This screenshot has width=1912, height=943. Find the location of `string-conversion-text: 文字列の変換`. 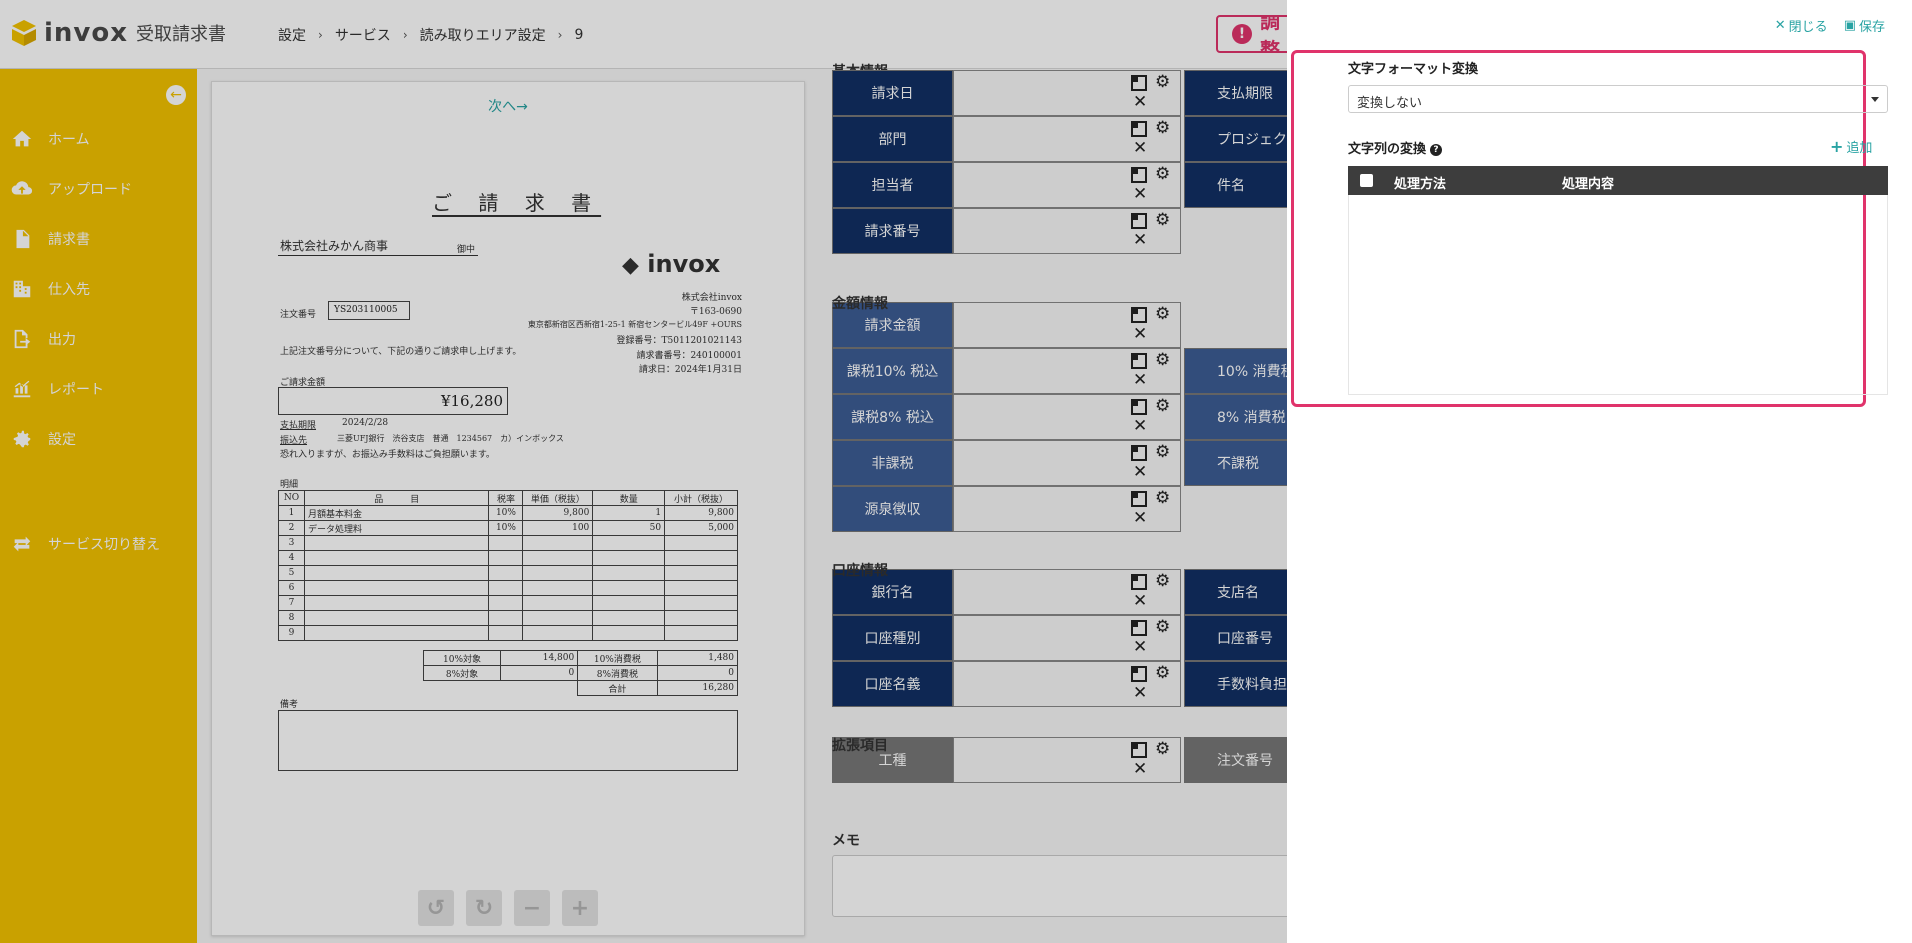

string-conversion-text: 文字列の変換 is located at coordinates (1387, 149).